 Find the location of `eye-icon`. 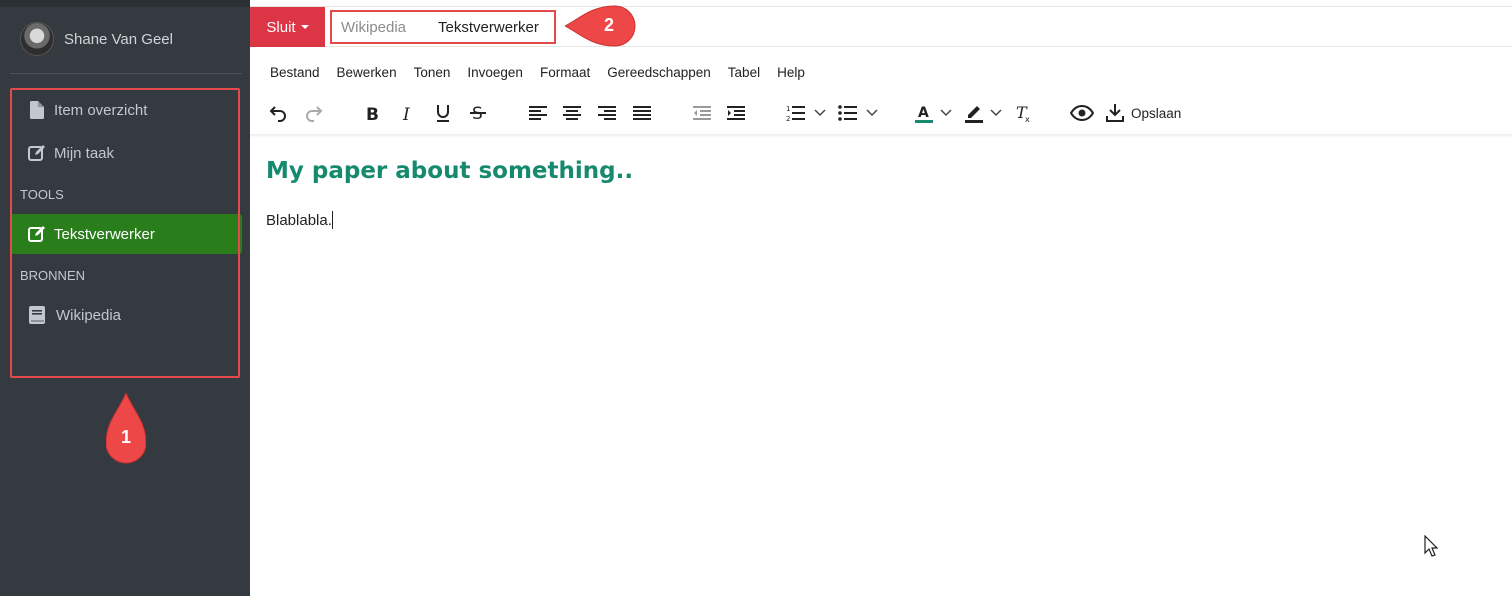

eye-icon is located at coordinates (1082, 113).